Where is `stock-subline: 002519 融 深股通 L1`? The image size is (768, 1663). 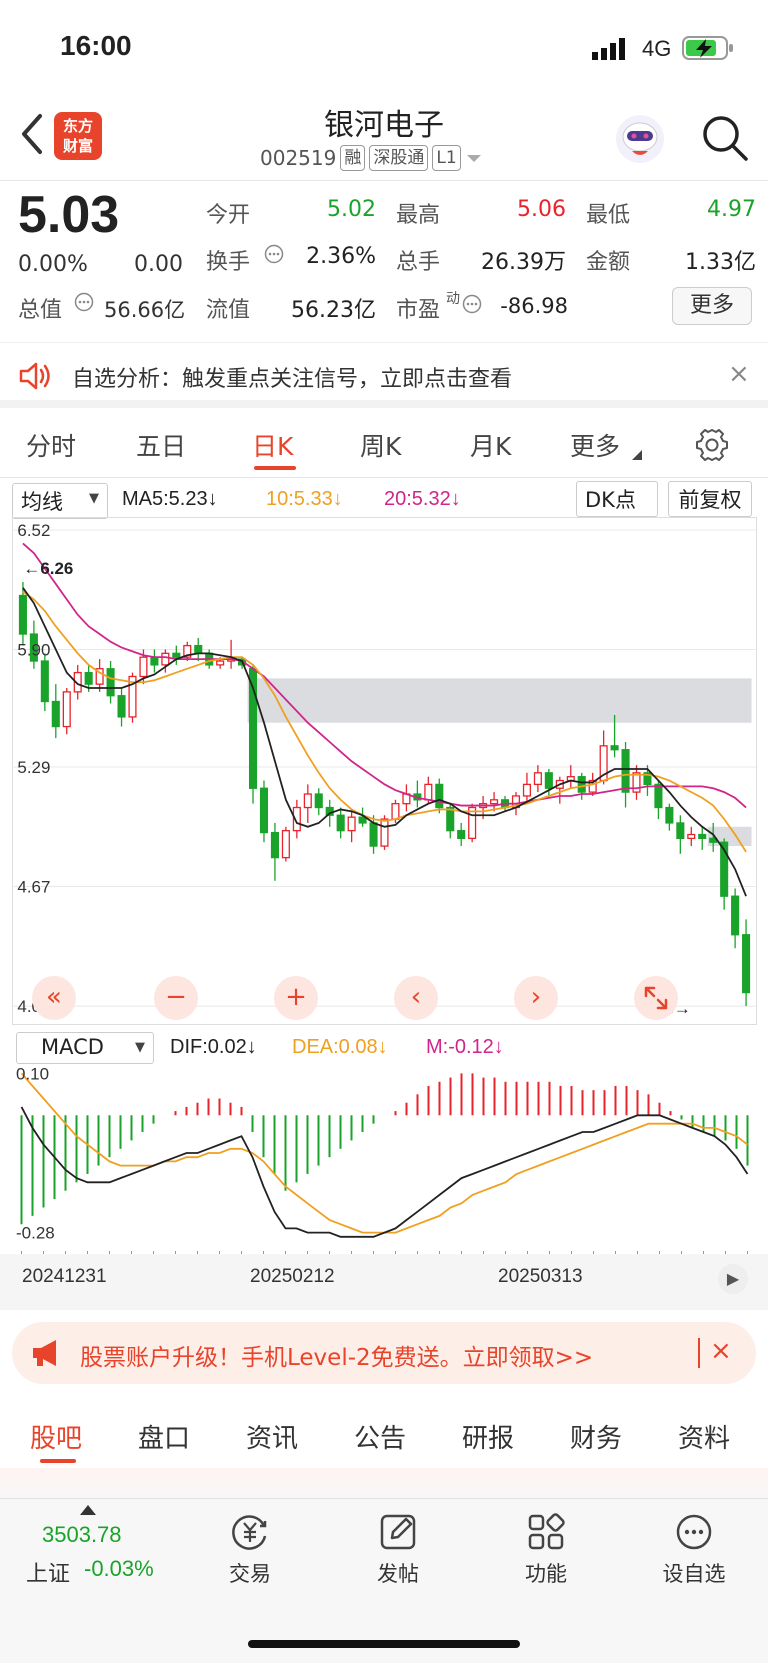
stock-subline: 002519 融 深股通 L1 is located at coordinates (371, 158).